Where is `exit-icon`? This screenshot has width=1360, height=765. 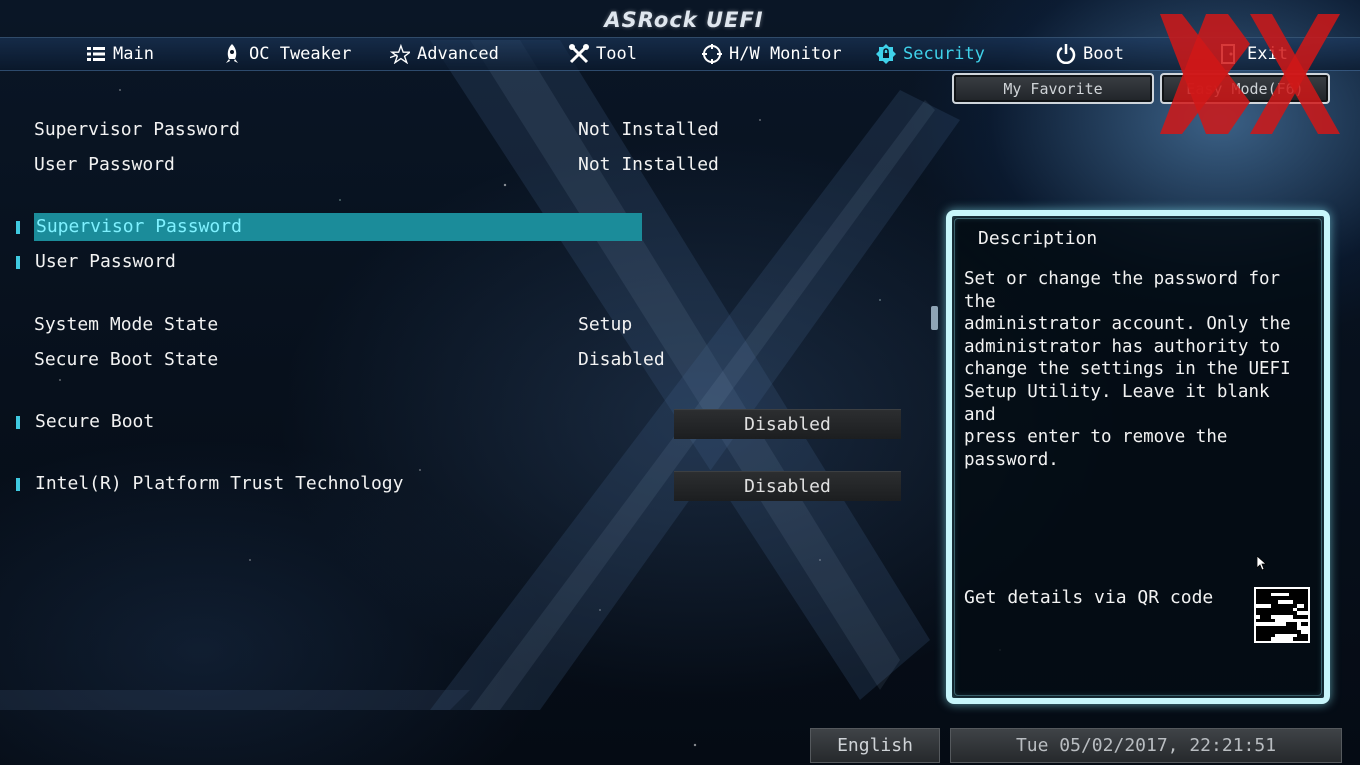 exit-icon is located at coordinates (1230, 54).